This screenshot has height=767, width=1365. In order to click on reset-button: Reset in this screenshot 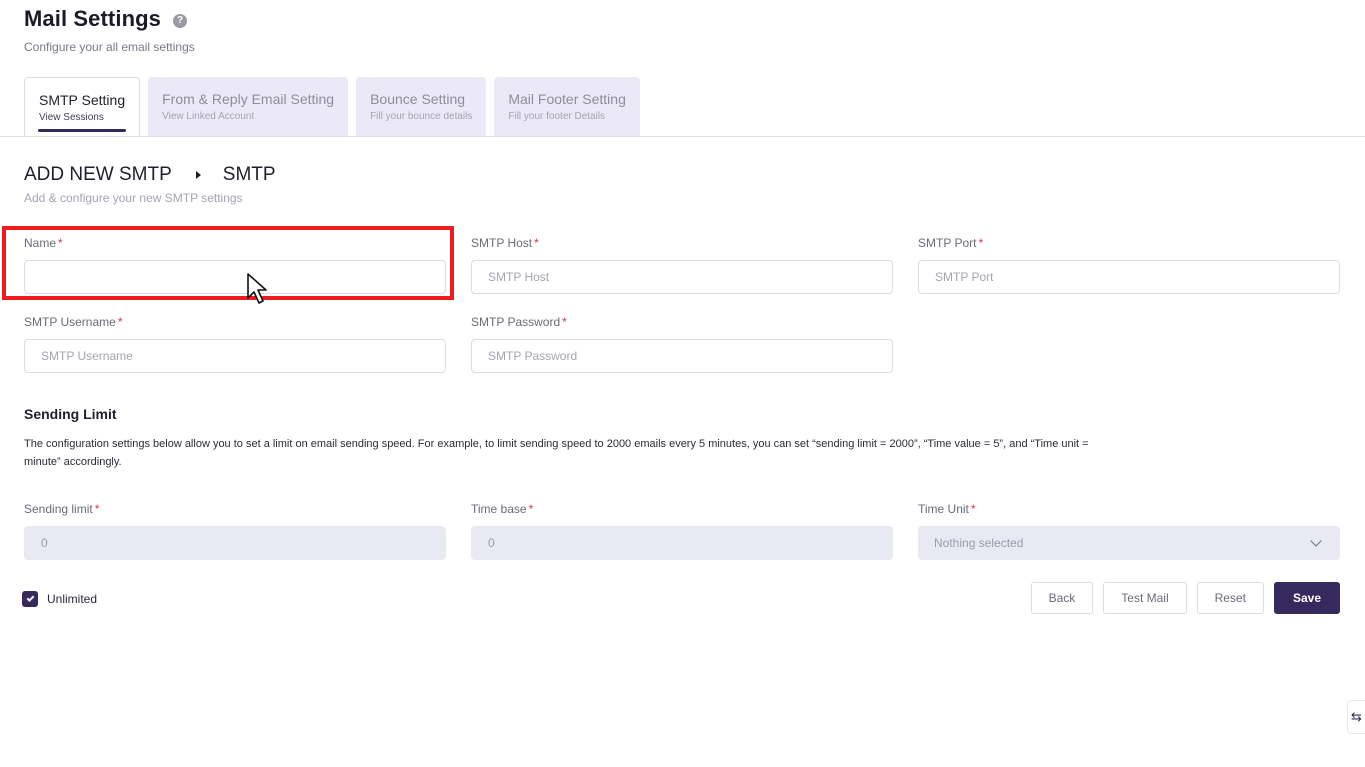, I will do `click(1230, 598)`.